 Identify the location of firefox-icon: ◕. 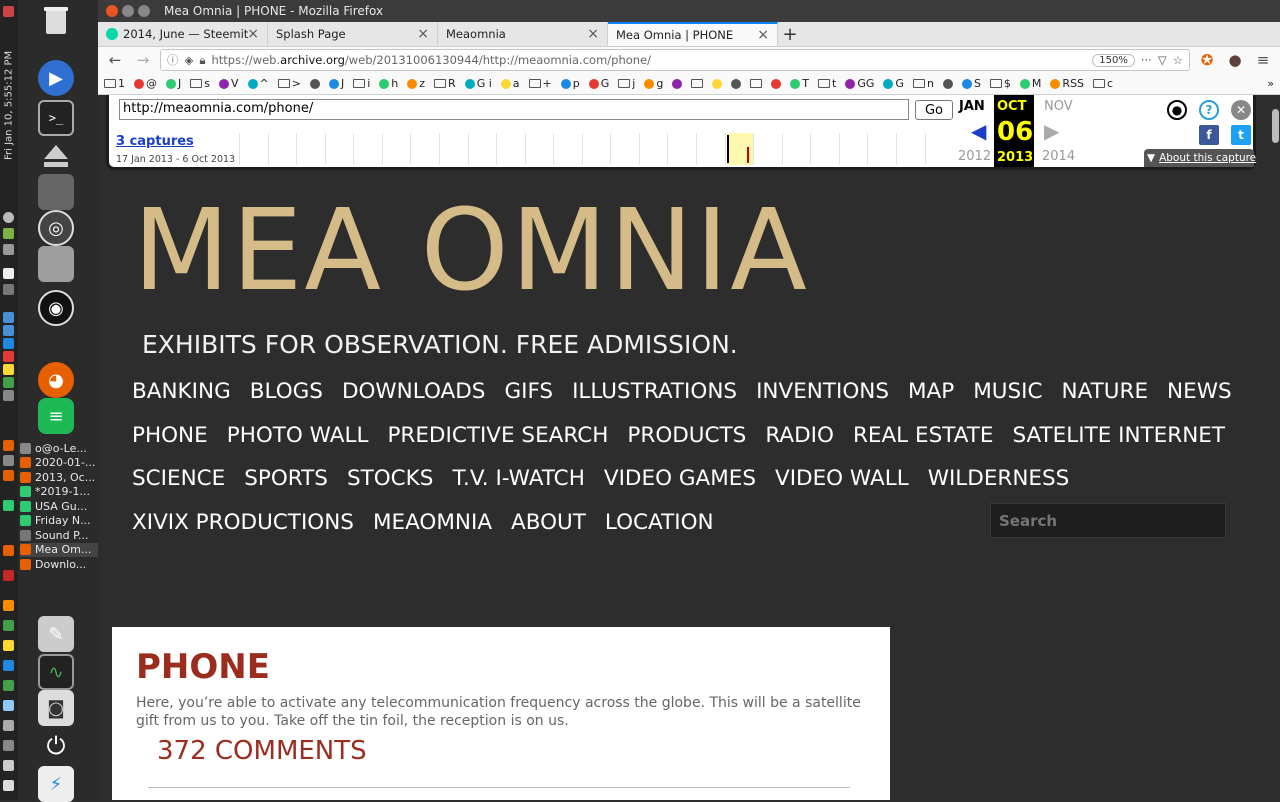
(56, 380).